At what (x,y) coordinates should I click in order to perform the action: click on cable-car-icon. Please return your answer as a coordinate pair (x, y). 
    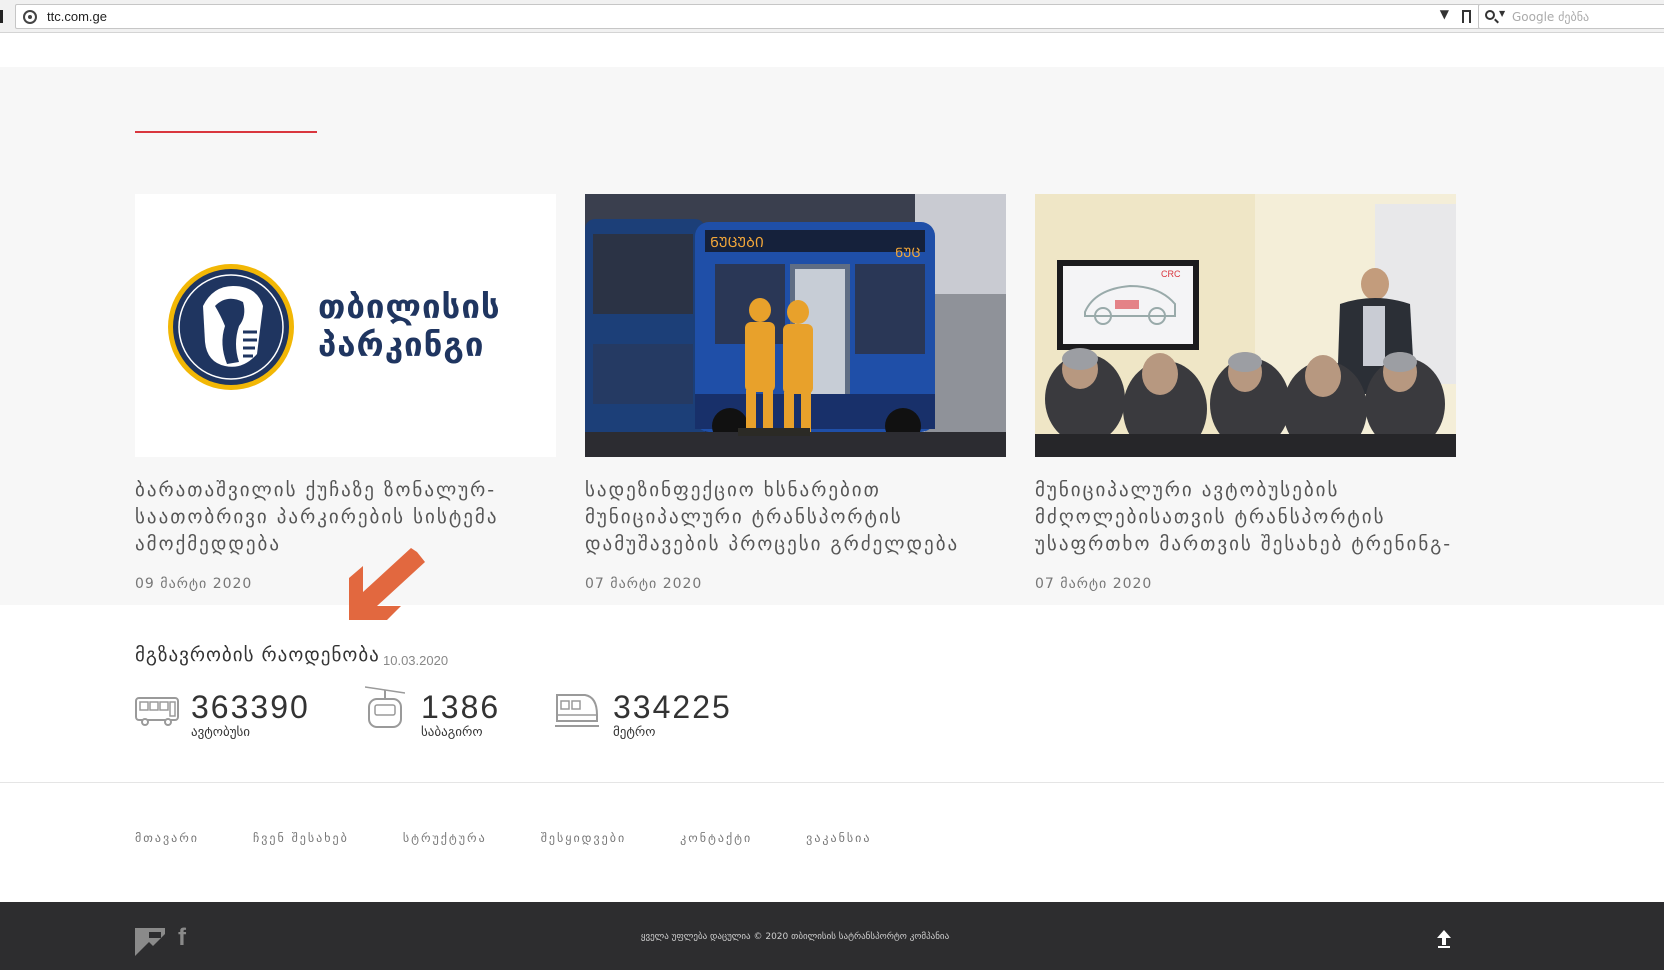
    Looking at the image, I should click on (385, 707).